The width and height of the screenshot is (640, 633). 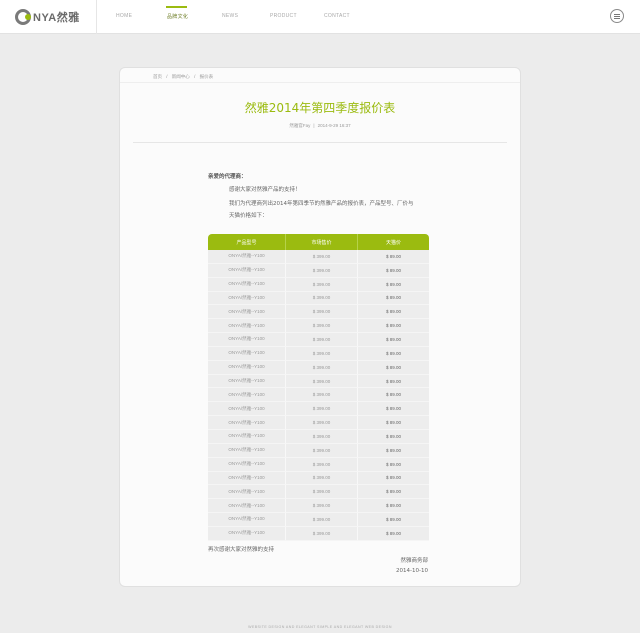 I want to click on hamburger-menu-icon, so click(x=617, y=16).